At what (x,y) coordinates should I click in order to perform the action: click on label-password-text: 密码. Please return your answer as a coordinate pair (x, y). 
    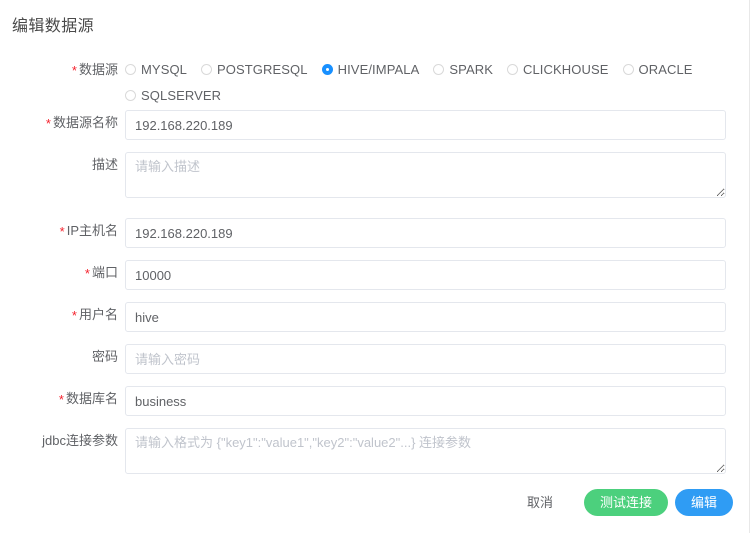
    Looking at the image, I should click on (104, 356).